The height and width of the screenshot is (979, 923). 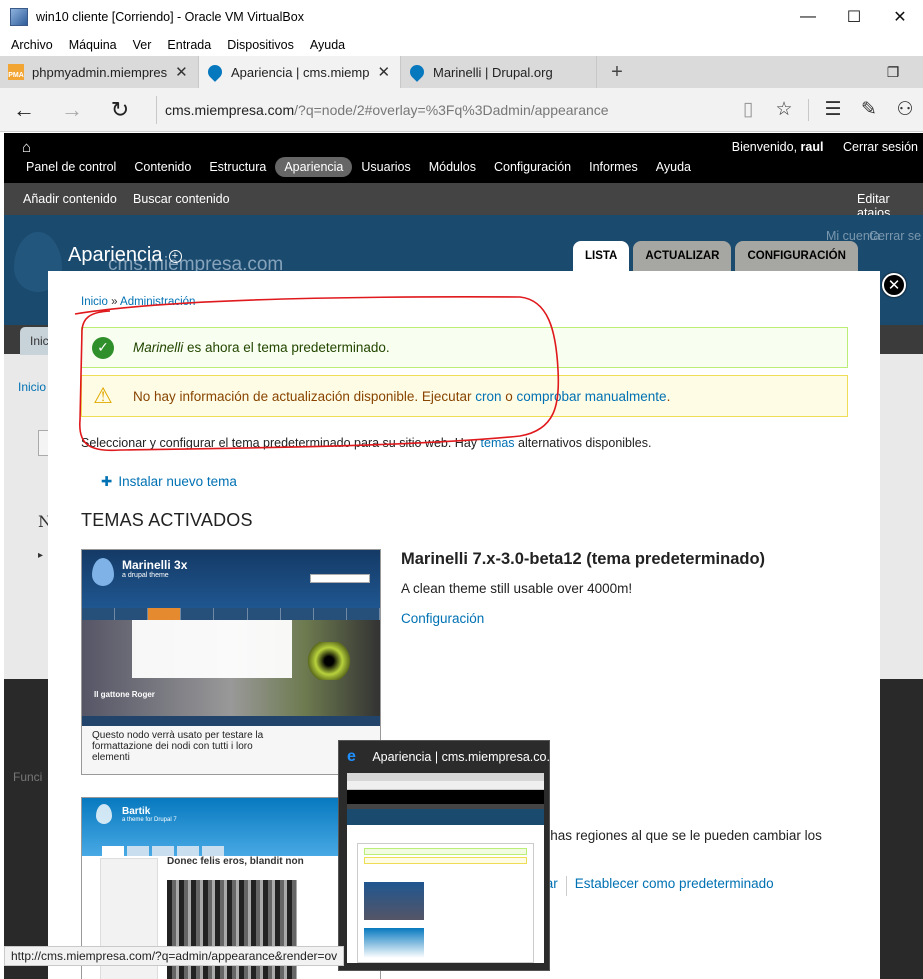 What do you see at coordinates (532, 167) in the screenshot?
I see `toolbar-configuracion: Configuración` at bounding box center [532, 167].